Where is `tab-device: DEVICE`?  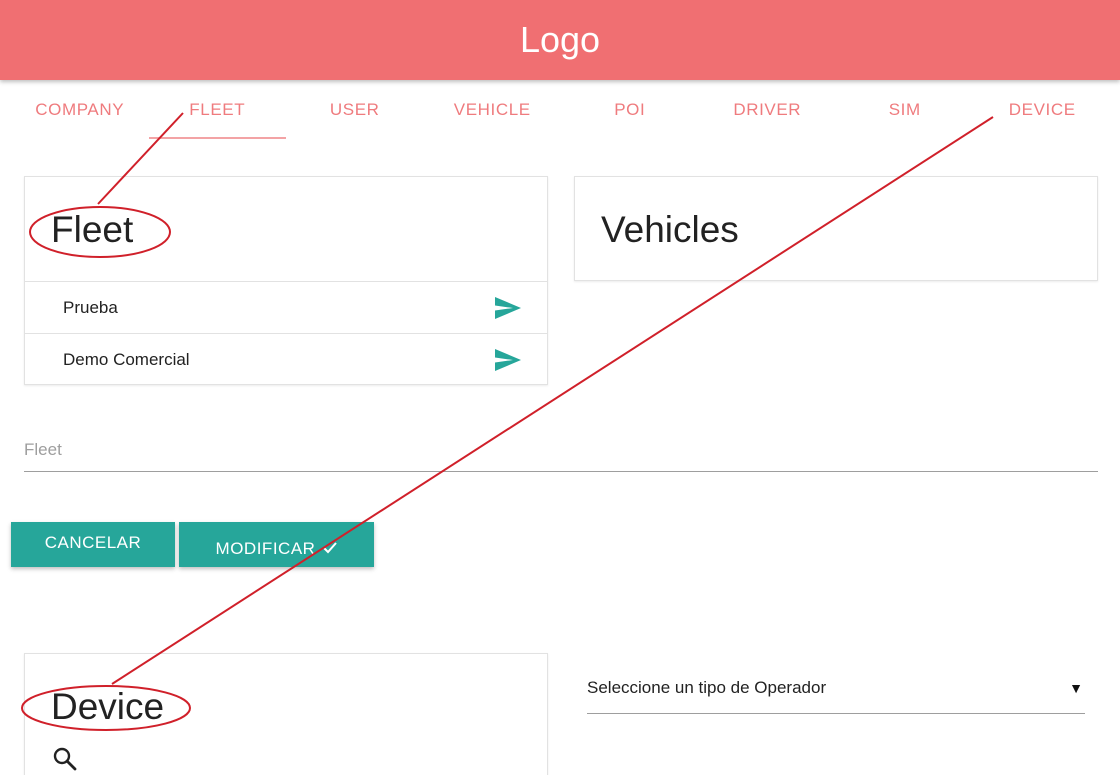 tab-device: DEVICE is located at coordinates (1043, 110).